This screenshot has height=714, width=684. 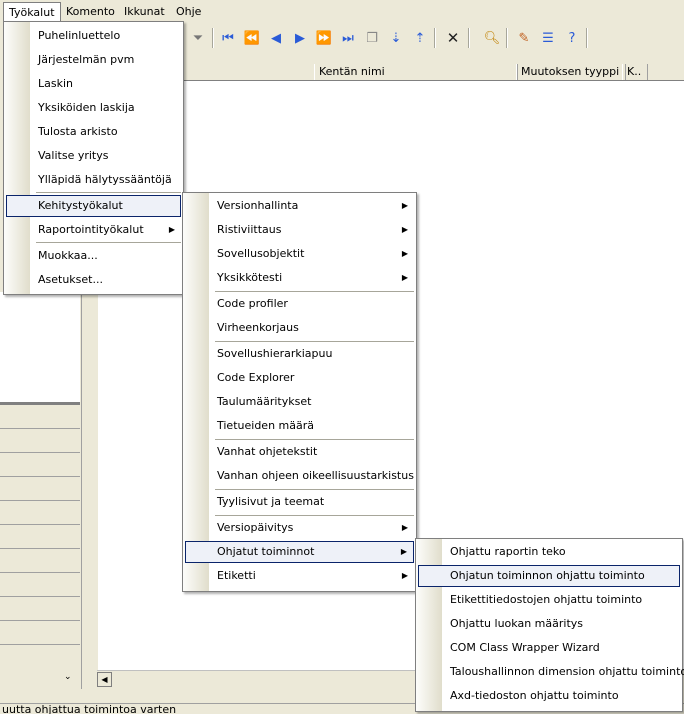 I want to click on prev-page-icon: ⏪, so click(x=252, y=38).